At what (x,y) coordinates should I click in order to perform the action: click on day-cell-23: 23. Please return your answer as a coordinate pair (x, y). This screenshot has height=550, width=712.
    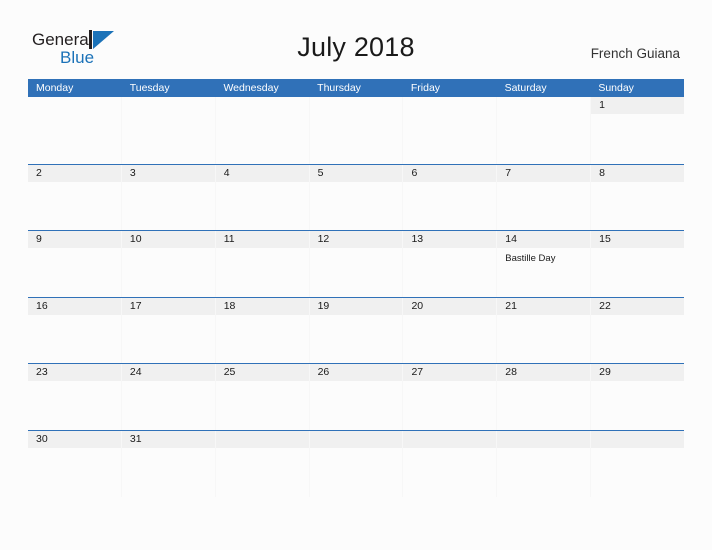
    Looking at the image, I should click on (75, 397).